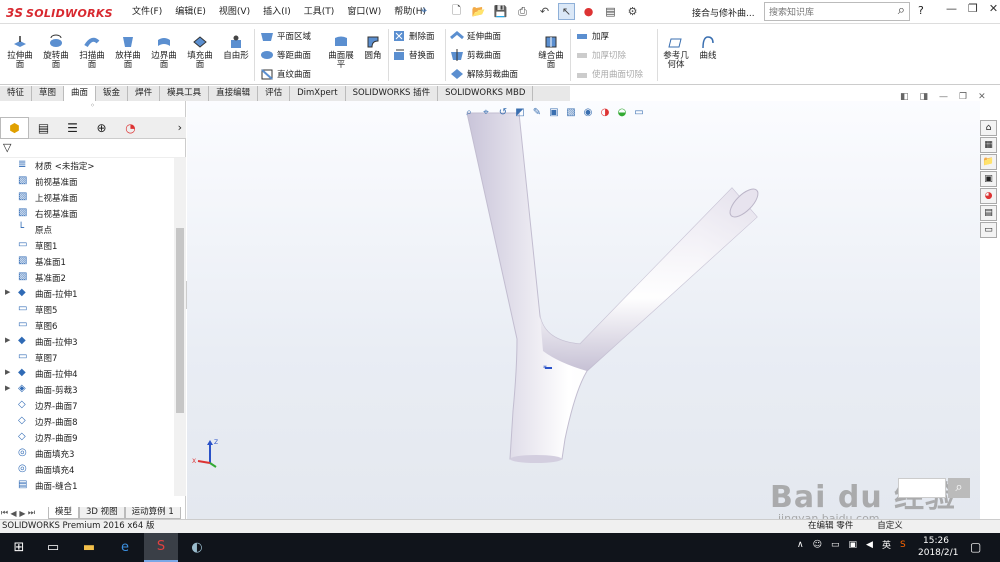 Image resolution: width=1000 pixels, height=562 pixels. I want to click on first-tab-icon: ⏮, so click(4, 513).